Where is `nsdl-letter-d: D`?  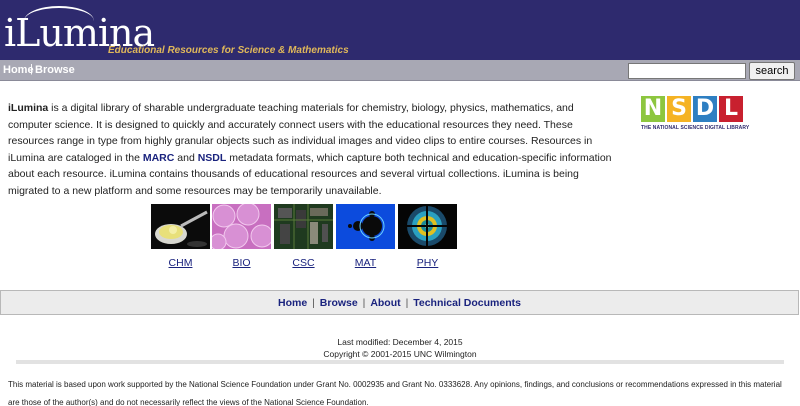
nsdl-letter-d: D is located at coordinates (705, 109).